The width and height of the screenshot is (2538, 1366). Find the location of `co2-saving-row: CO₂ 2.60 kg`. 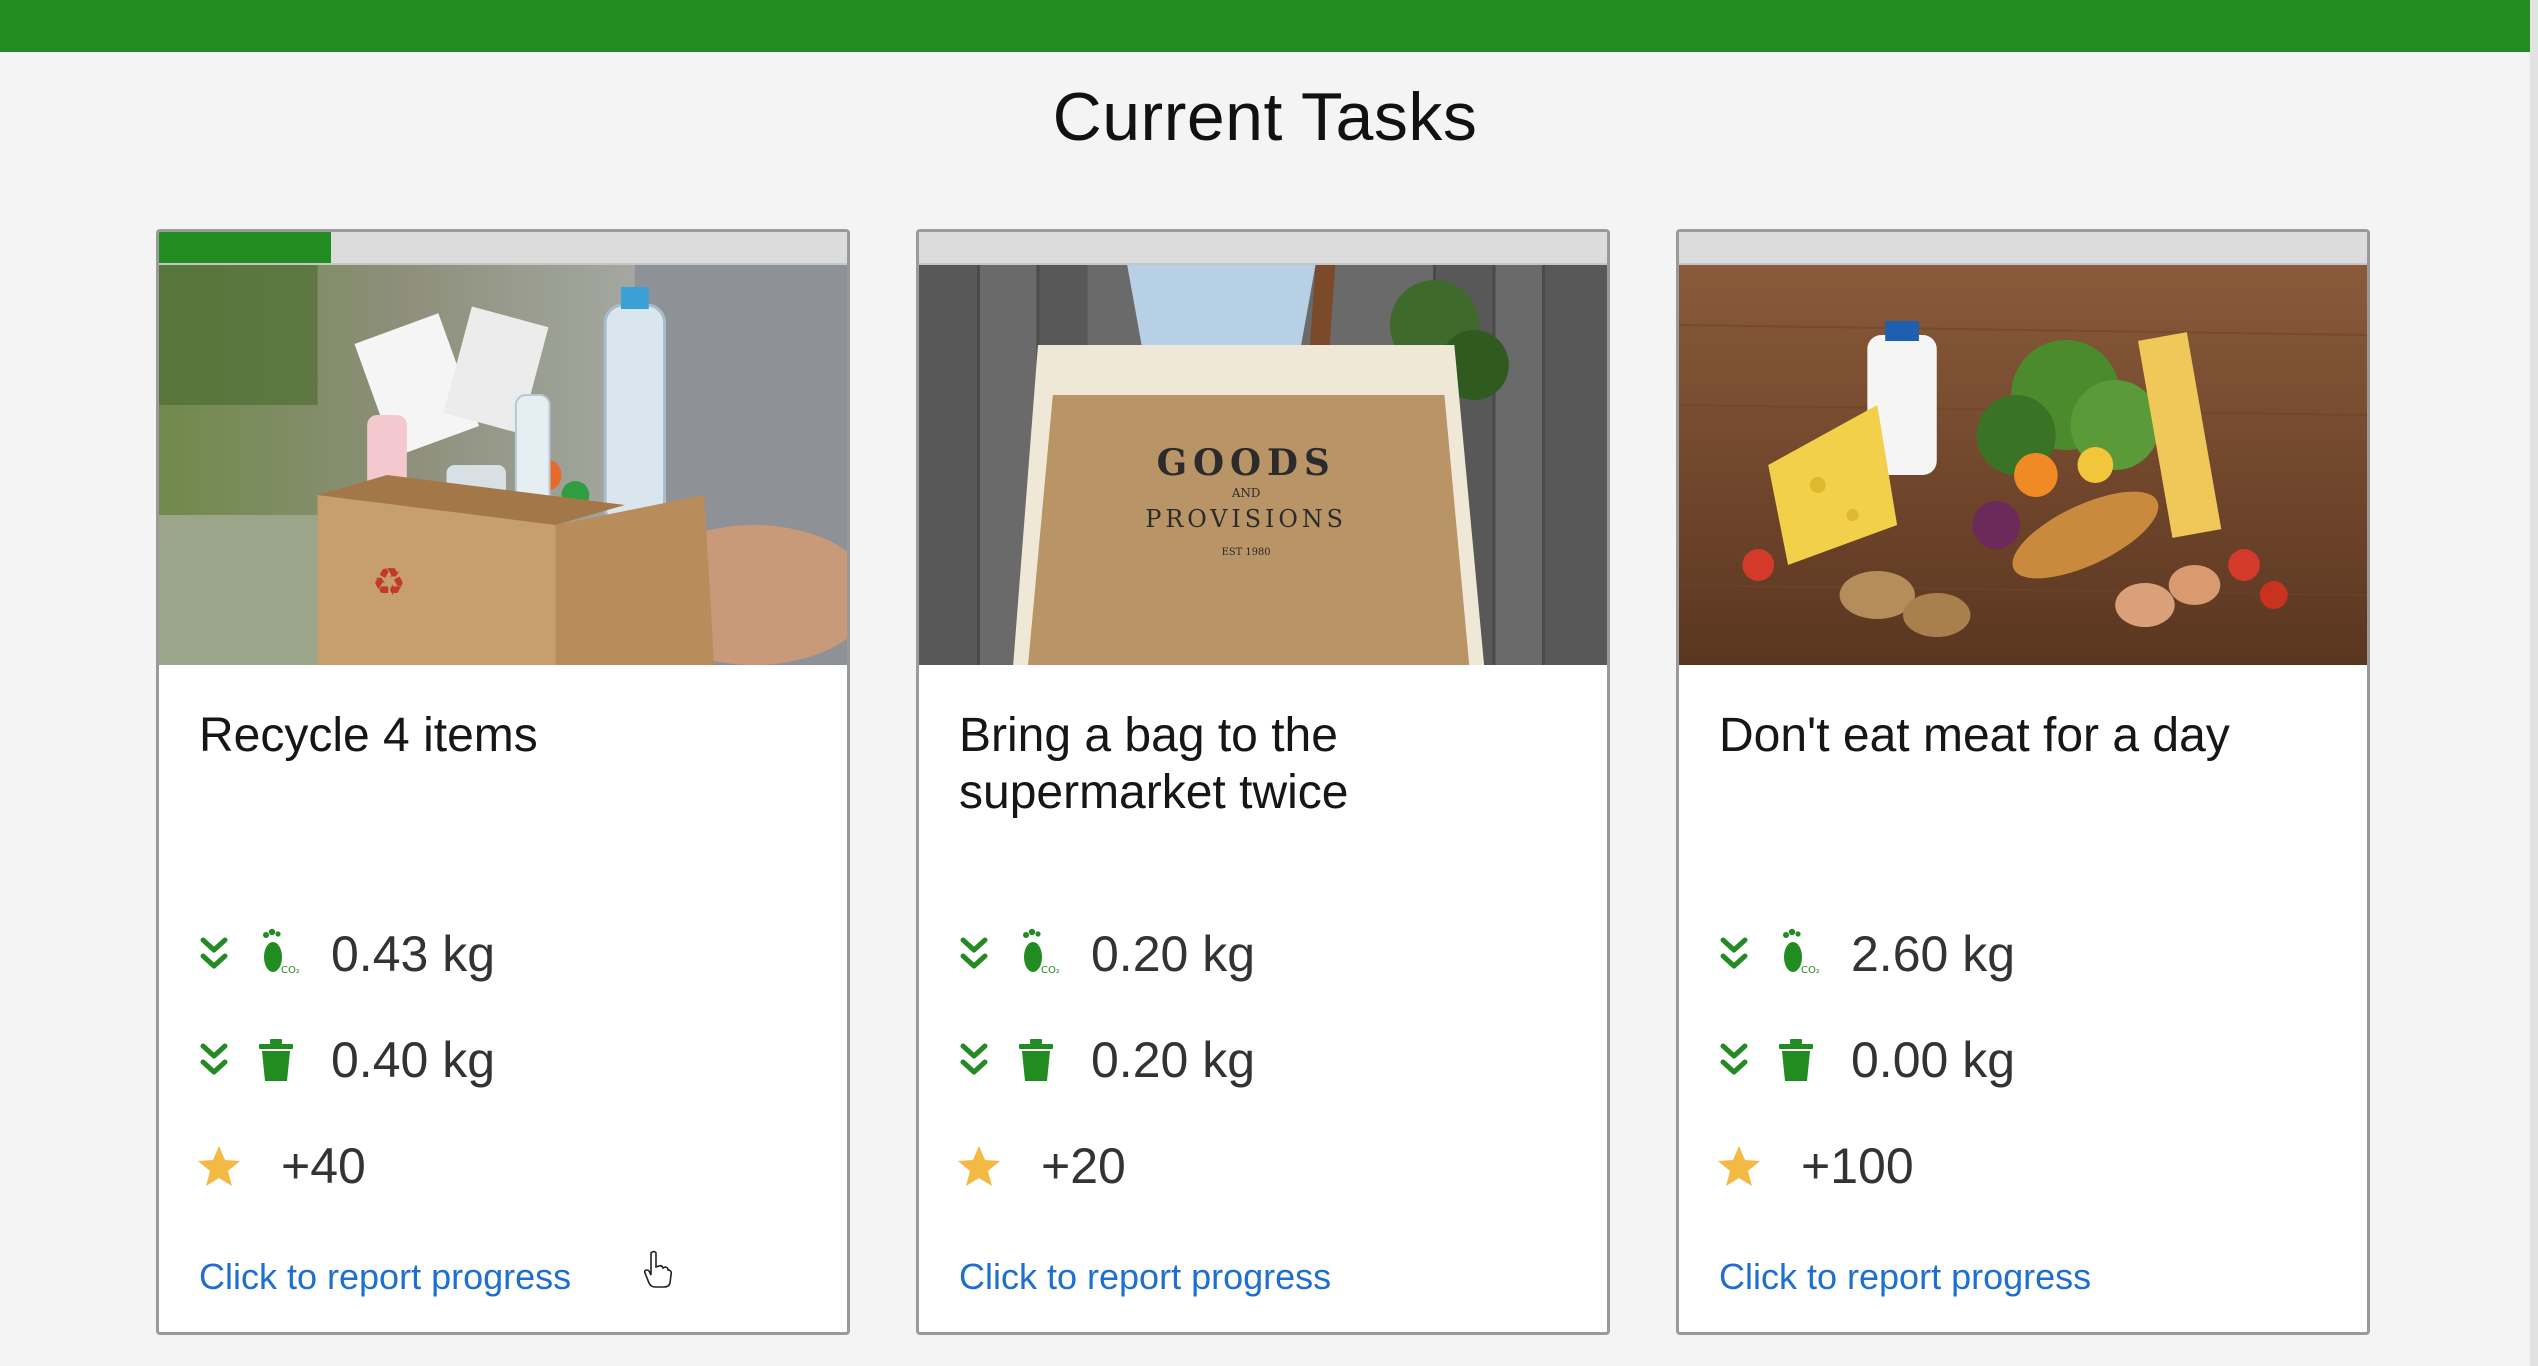

co2-saving-row: CO₂ 2.60 kg is located at coordinates (1867, 954).